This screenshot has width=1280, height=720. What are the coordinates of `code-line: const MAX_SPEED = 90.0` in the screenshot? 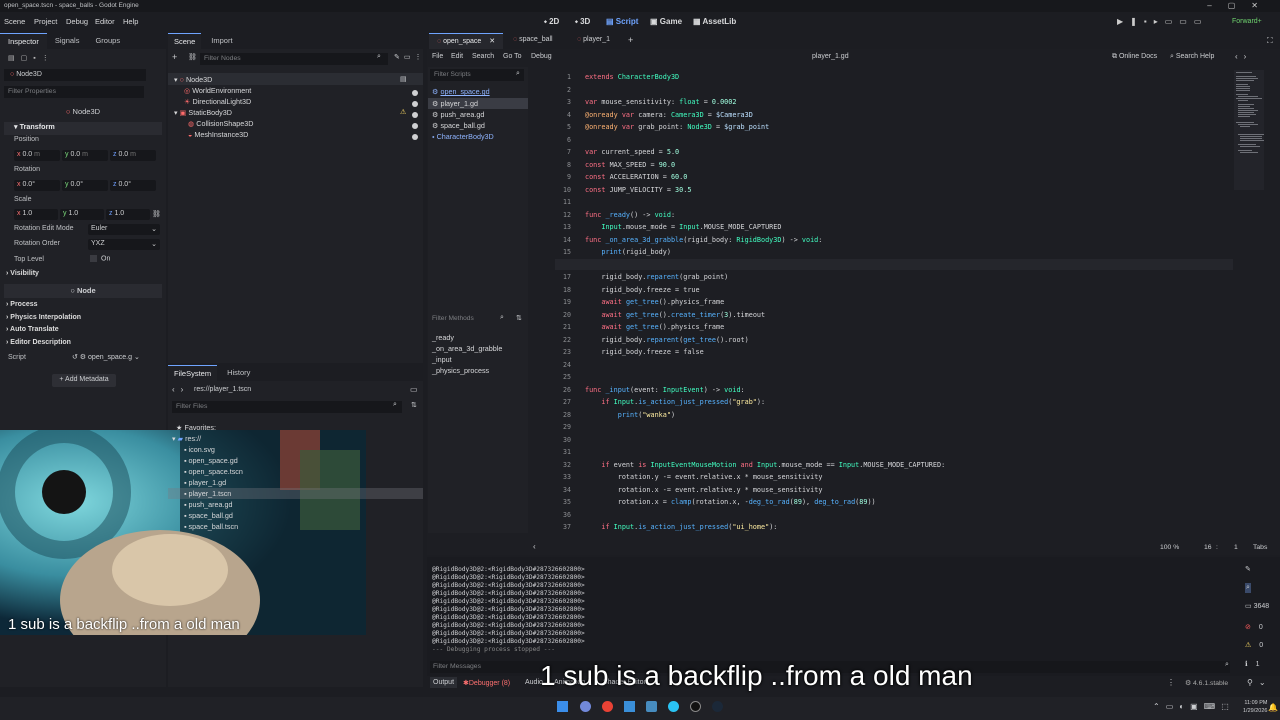 It's located at (630, 165).